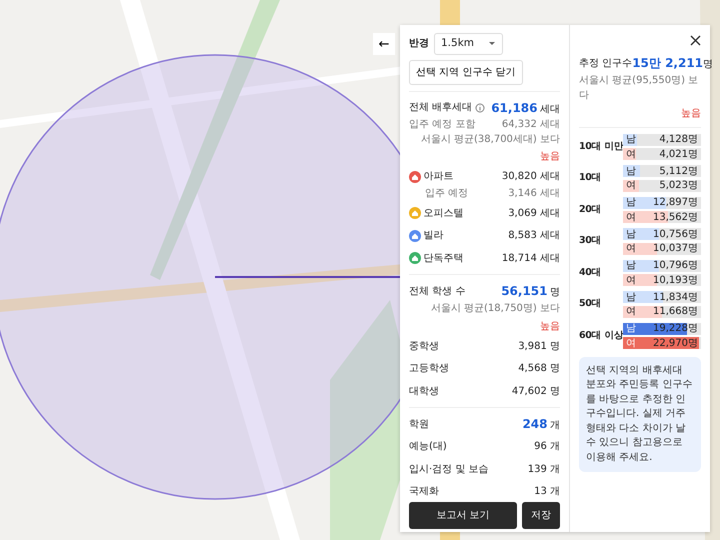  What do you see at coordinates (479, 107) in the screenshot?
I see `info-icon` at bounding box center [479, 107].